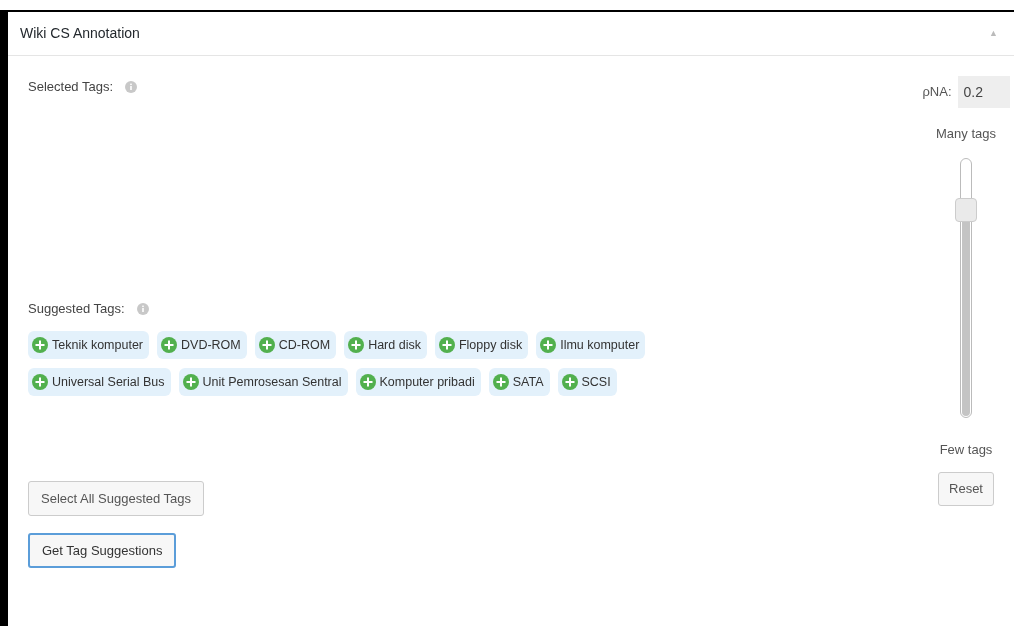 This screenshot has width=1014, height=626. Describe the element at coordinates (427, 382) in the screenshot. I see `tag-label: Komputer pribadi` at that location.